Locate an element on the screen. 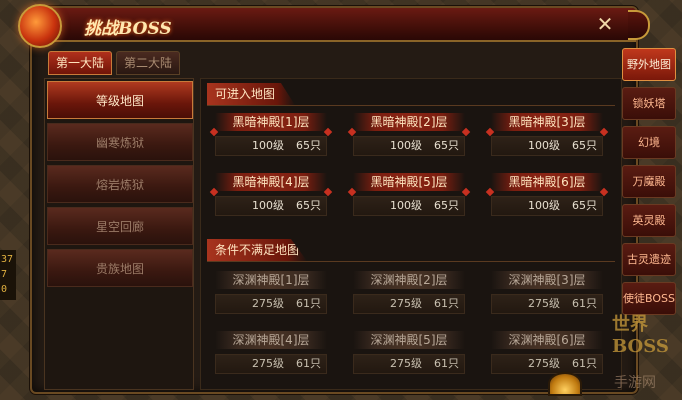 Image resolution: width=682 pixels, height=400 pixels. map-card: 深渊神殿[3]层 275级 61只 is located at coordinates (547, 294).